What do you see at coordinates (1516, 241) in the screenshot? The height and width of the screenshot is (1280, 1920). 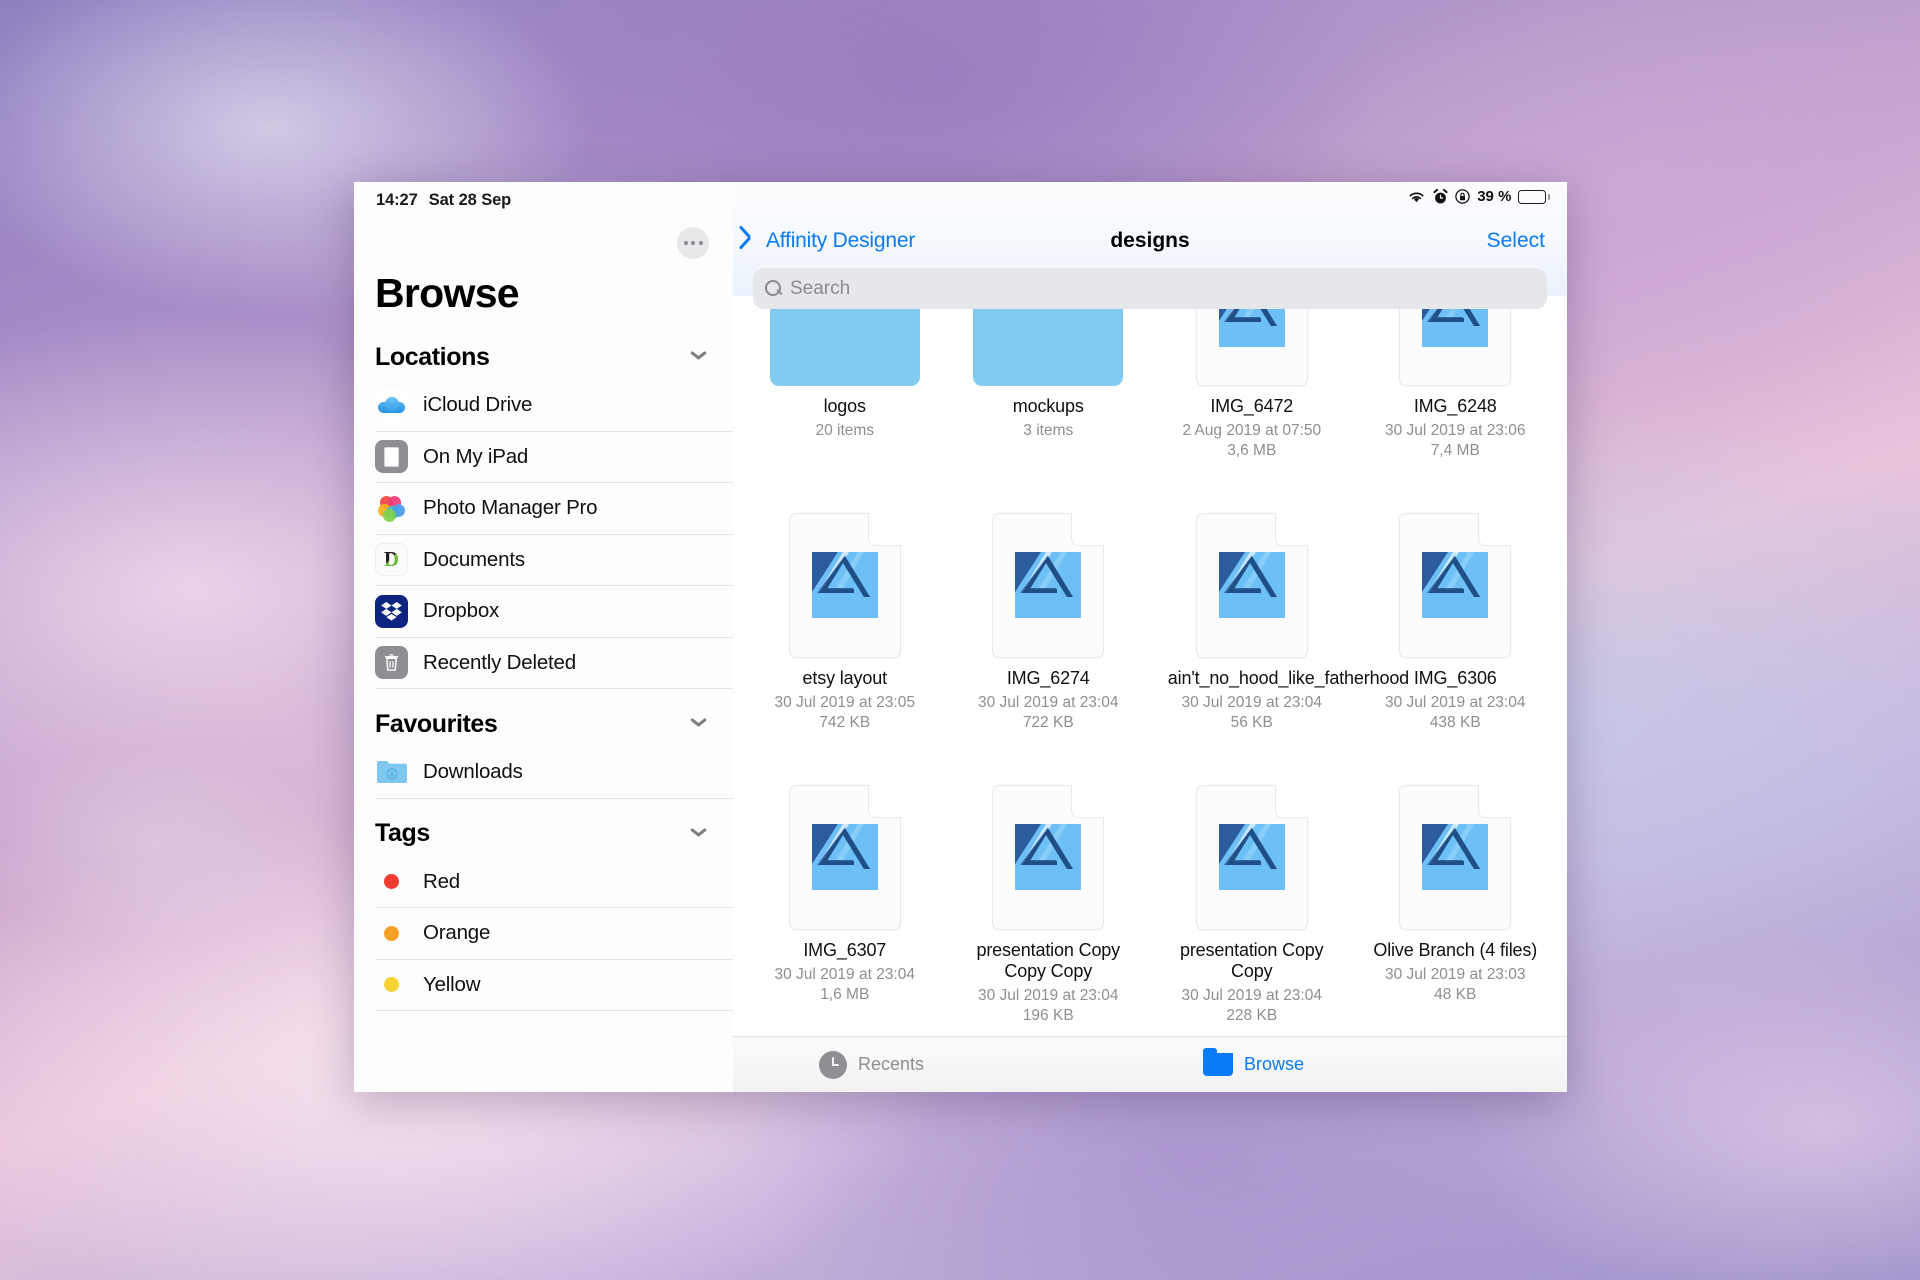 I see `select-button: Select` at bounding box center [1516, 241].